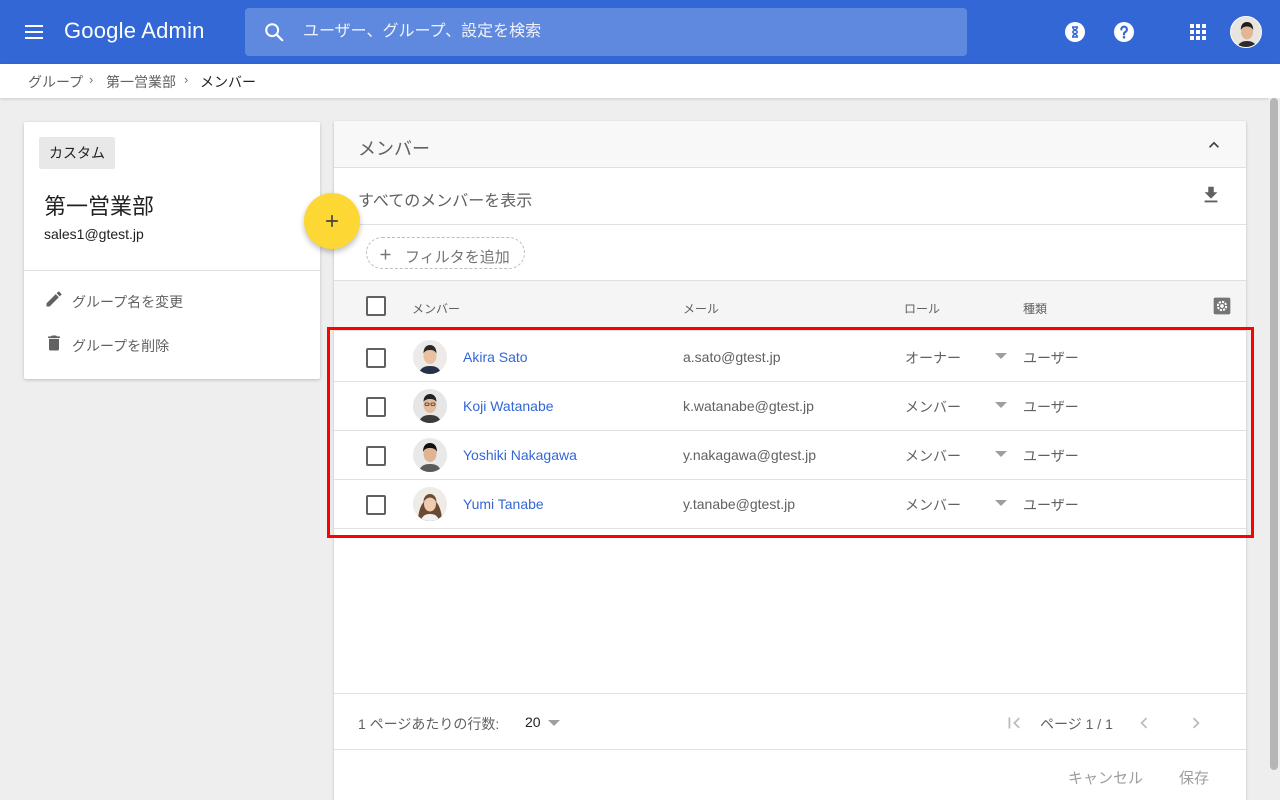 The height and width of the screenshot is (800, 1280). Describe the element at coordinates (1211, 194) in the screenshot. I see `download-icon` at that location.